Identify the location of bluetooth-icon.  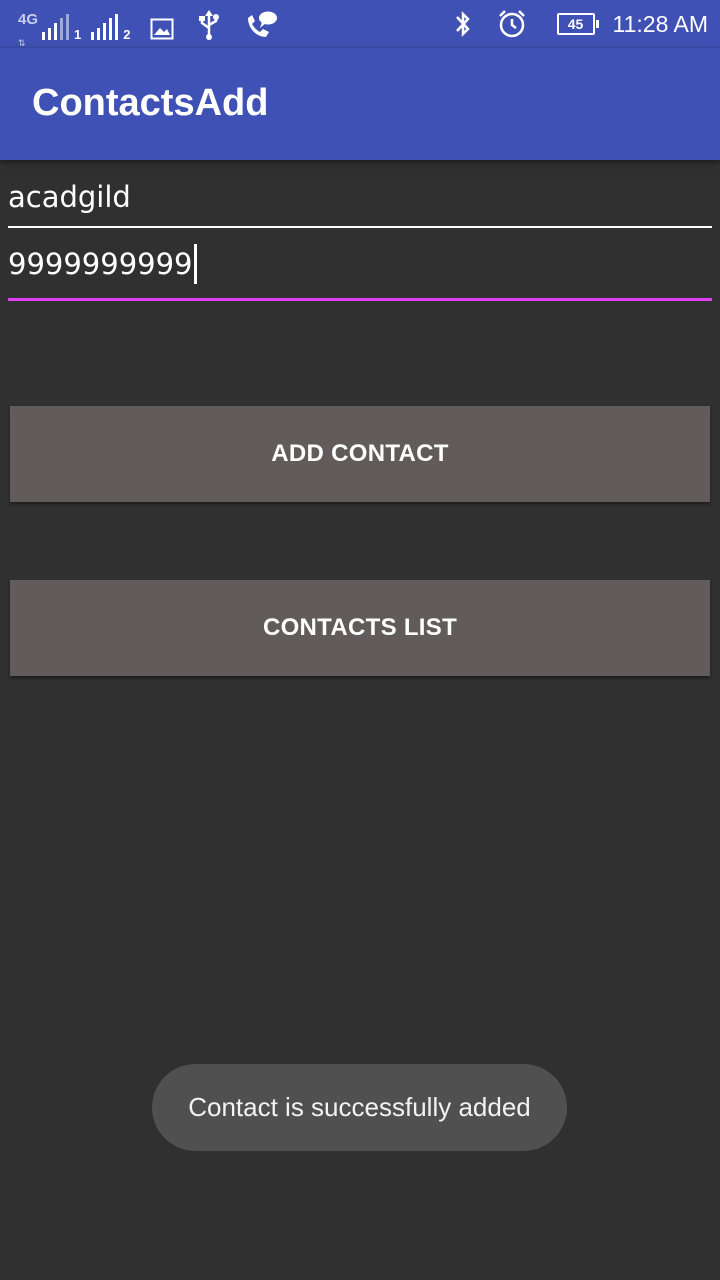
(463, 24).